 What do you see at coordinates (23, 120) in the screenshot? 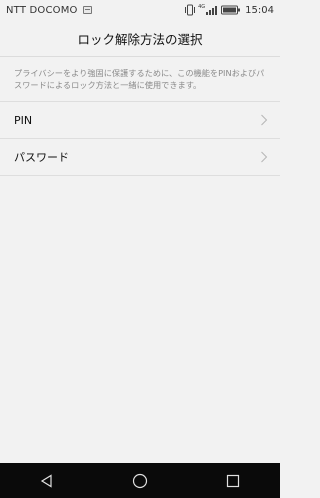
I see `list-item-label: PIN` at bounding box center [23, 120].